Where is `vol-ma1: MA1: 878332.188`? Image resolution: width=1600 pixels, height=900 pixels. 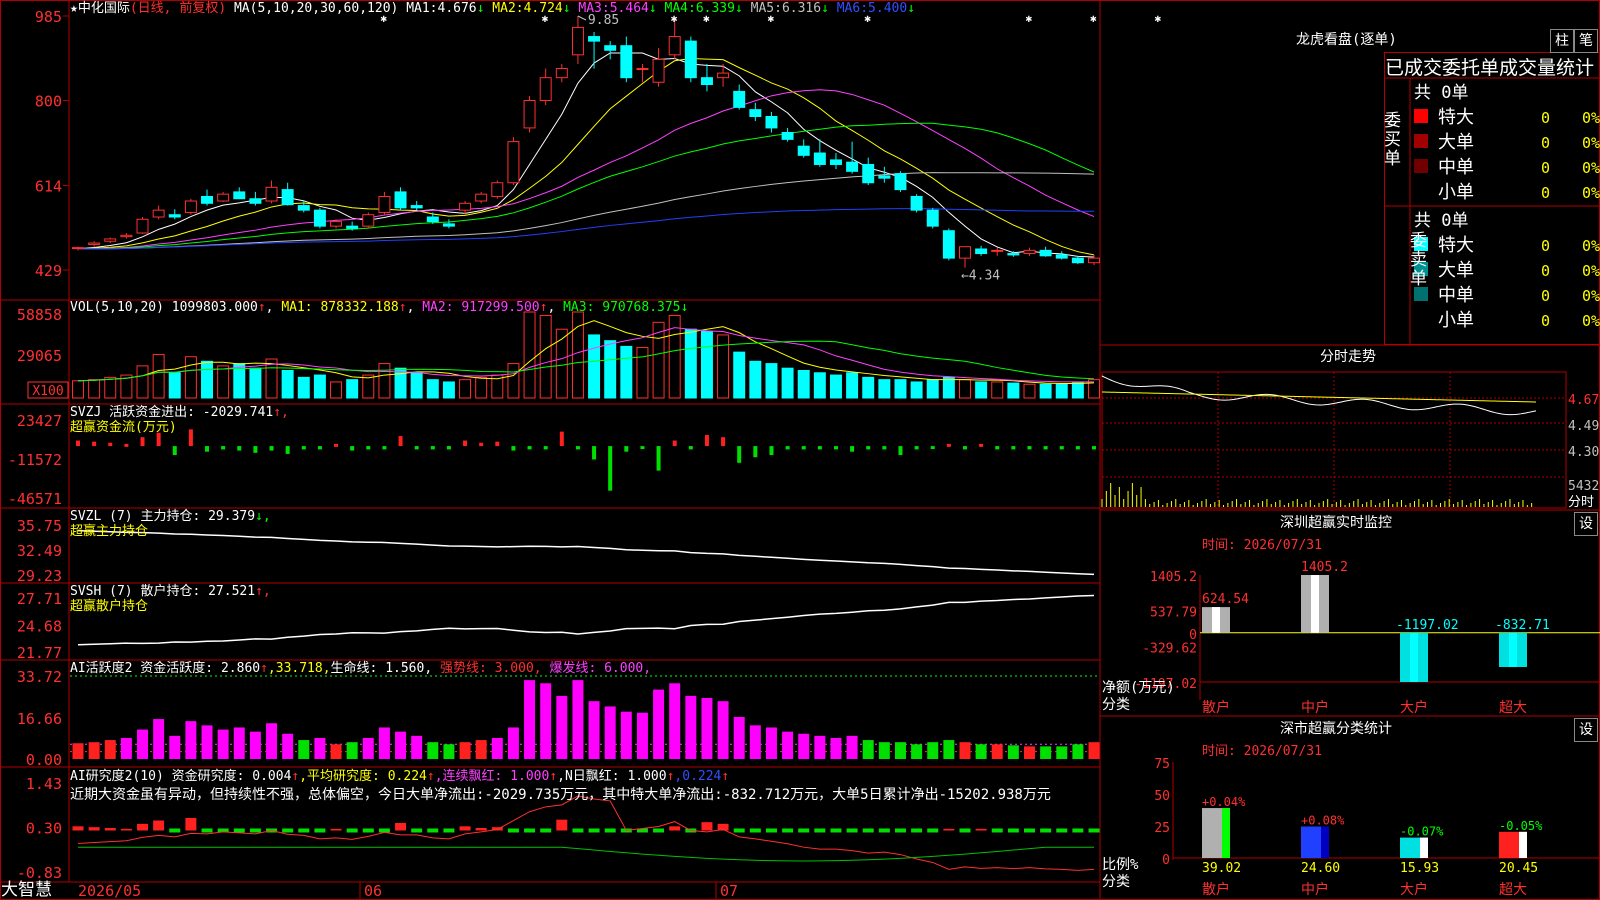
vol-ma1: MA1: 878332.188 is located at coordinates (340, 307).